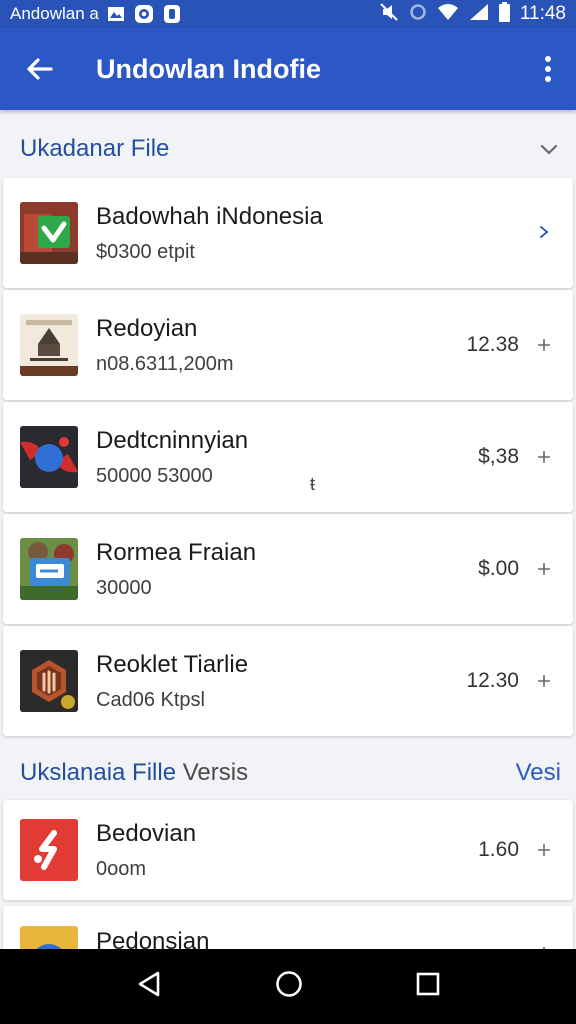 The image size is (576, 1024). What do you see at coordinates (49, 457) in the screenshot?
I see `blue-ball-icon` at bounding box center [49, 457].